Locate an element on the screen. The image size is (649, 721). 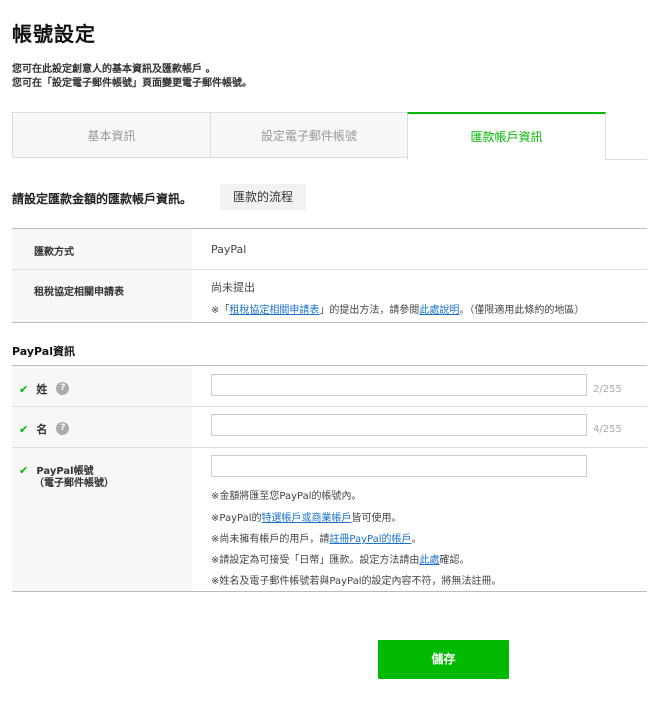
last-name-label: 姓 is located at coordinates (42, 389).